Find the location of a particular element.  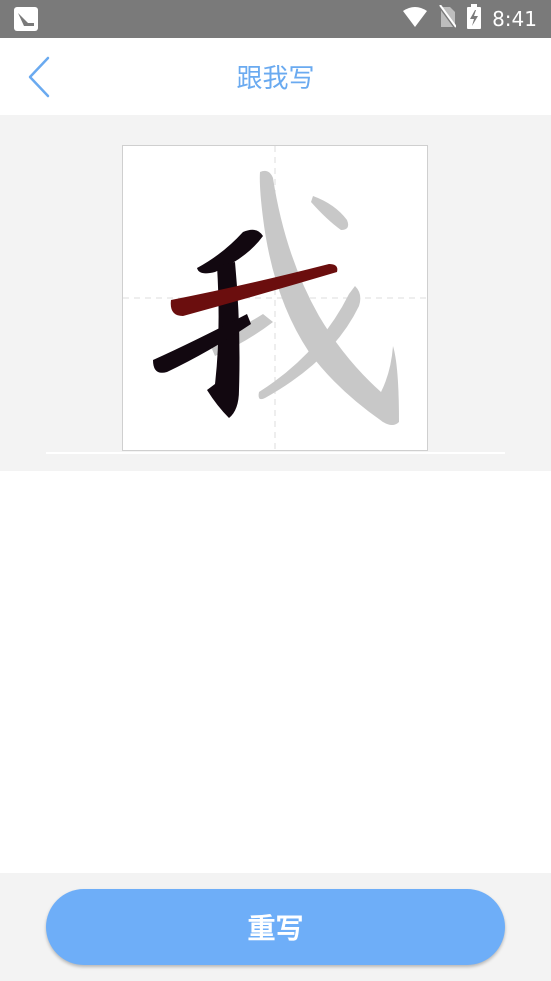

rewrite-button: 重写 is located at coordinates (275, 927).